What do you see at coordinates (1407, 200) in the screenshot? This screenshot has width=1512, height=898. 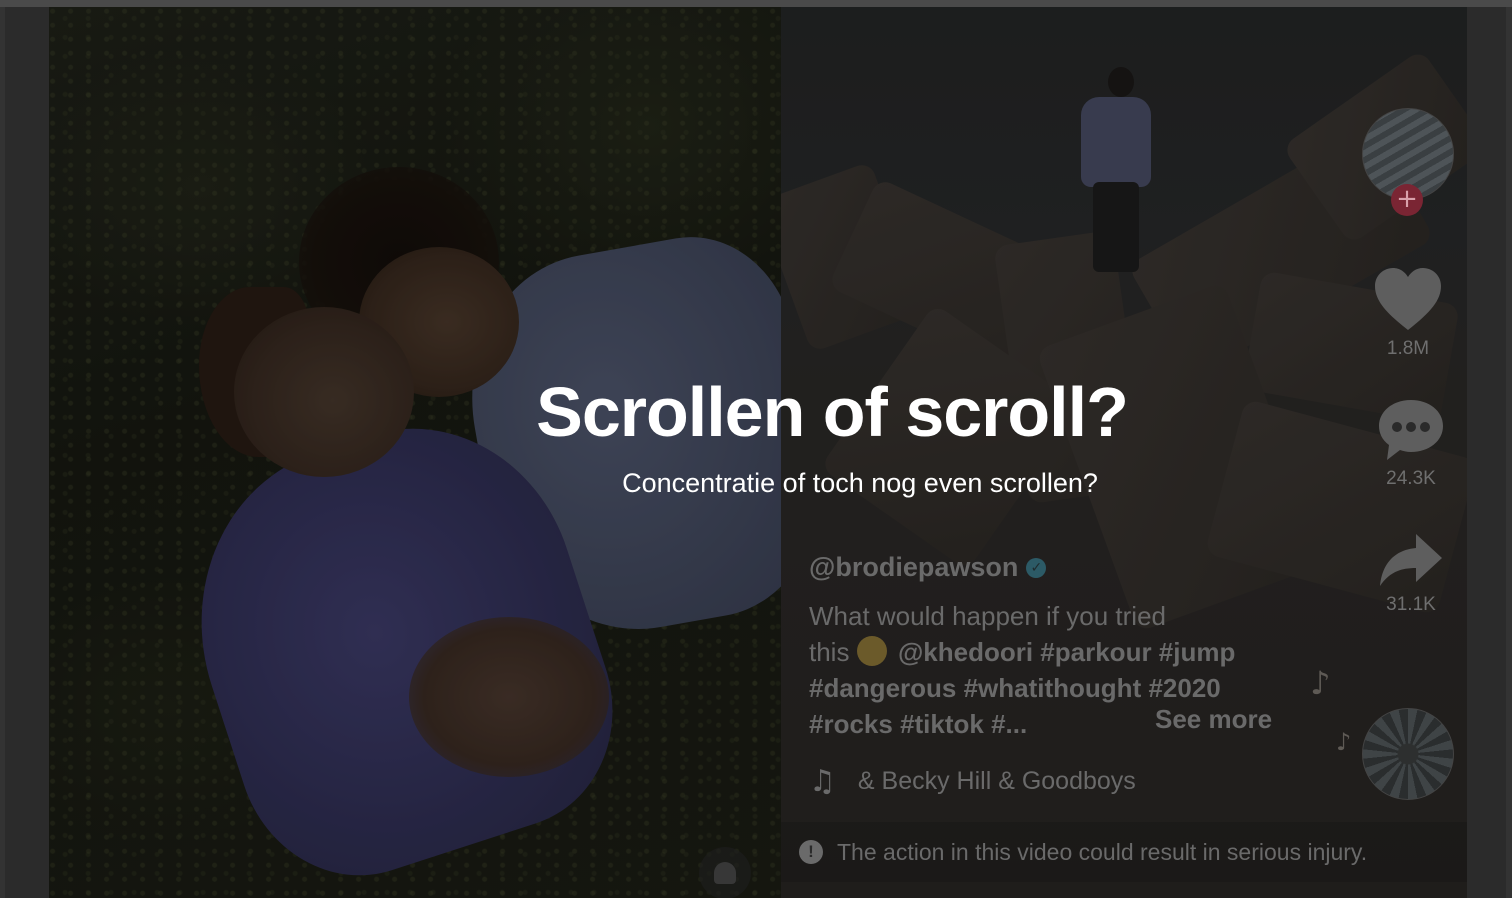 I see `plus-icon: +` at bounding box center [1407, 200].